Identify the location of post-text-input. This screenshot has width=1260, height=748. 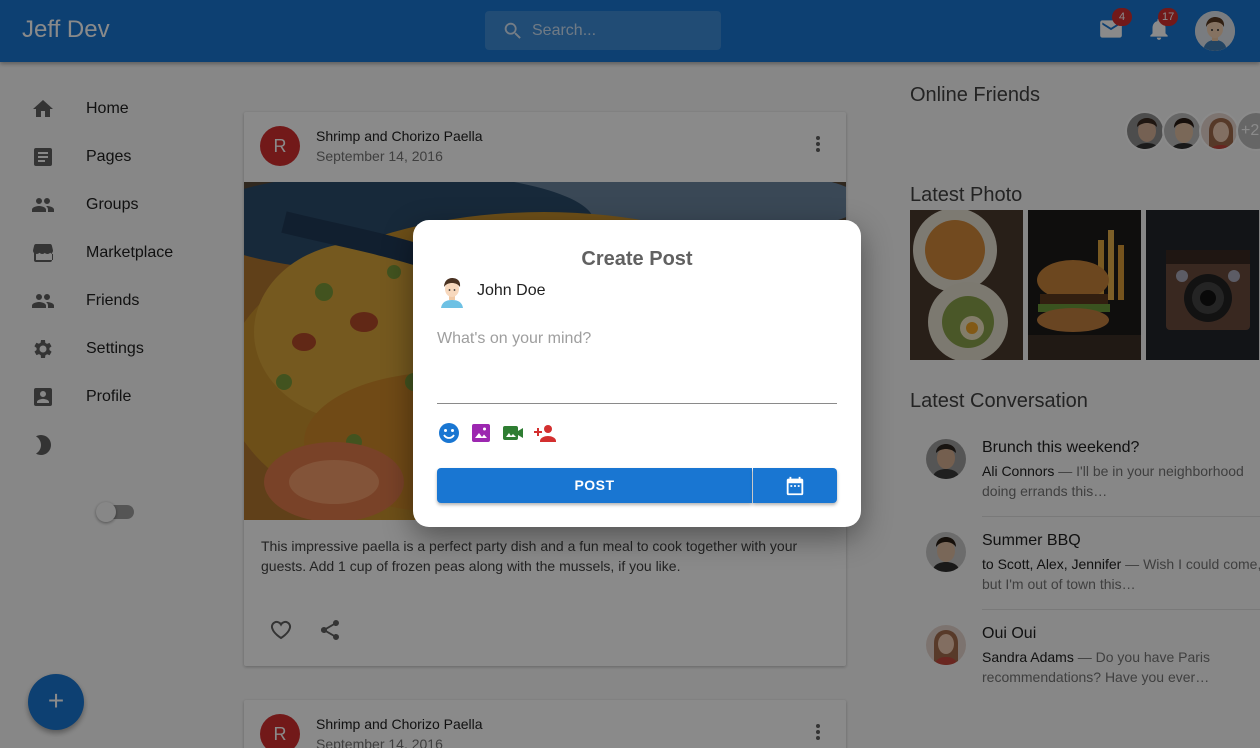
(637, 367).